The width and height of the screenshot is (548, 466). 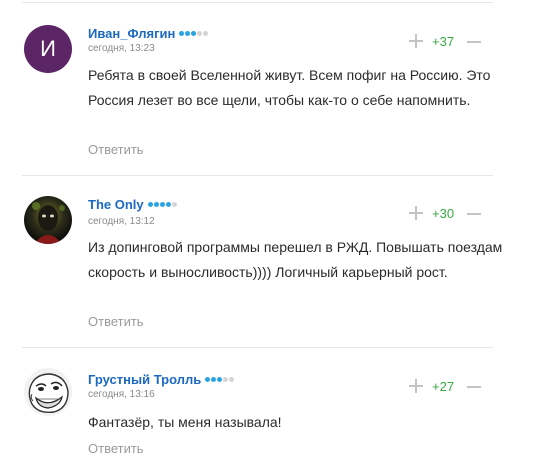 What do you see at coordinates (131, 33) in the screenshot?
I see `author-name-text: Иван_Флягин` at bounding box center [131, 33].